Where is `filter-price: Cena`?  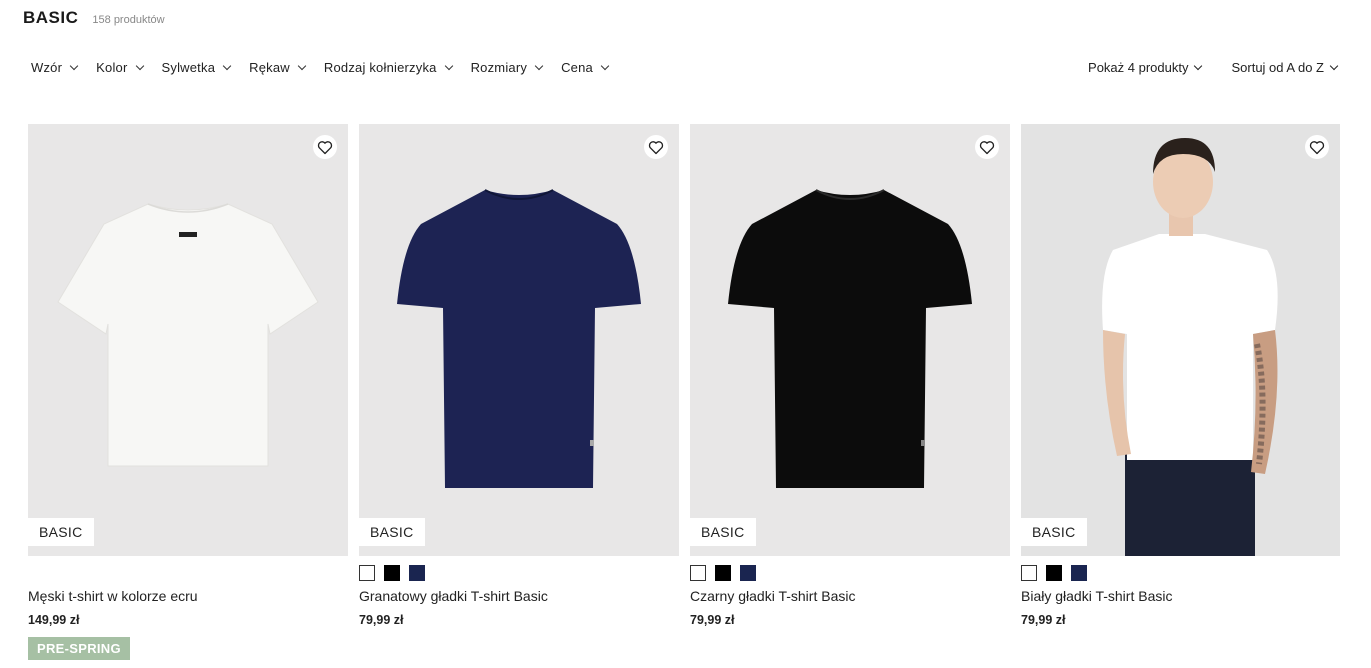 filter-price: Cena is located at coordinates (585, 67).